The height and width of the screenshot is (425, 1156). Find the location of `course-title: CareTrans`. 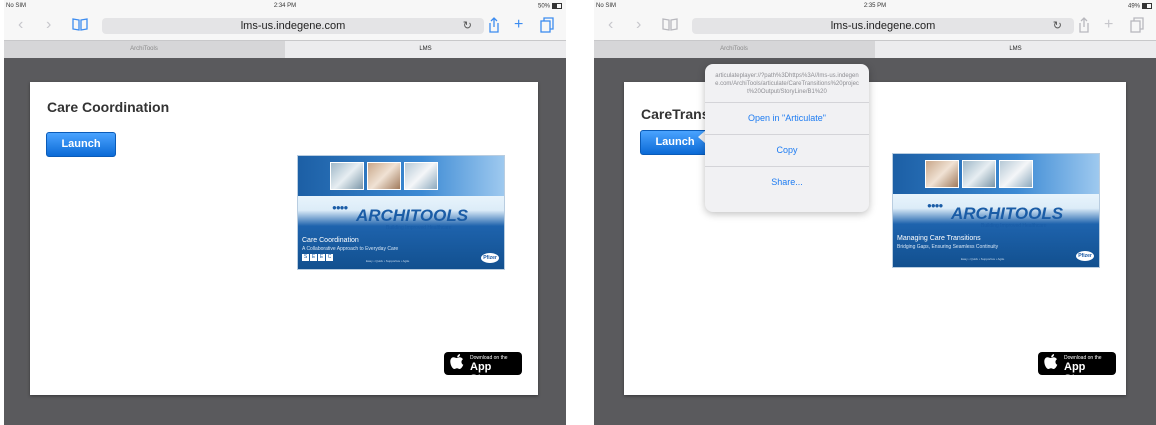

course-title: CareTrans is located at coordinates (675, 114).